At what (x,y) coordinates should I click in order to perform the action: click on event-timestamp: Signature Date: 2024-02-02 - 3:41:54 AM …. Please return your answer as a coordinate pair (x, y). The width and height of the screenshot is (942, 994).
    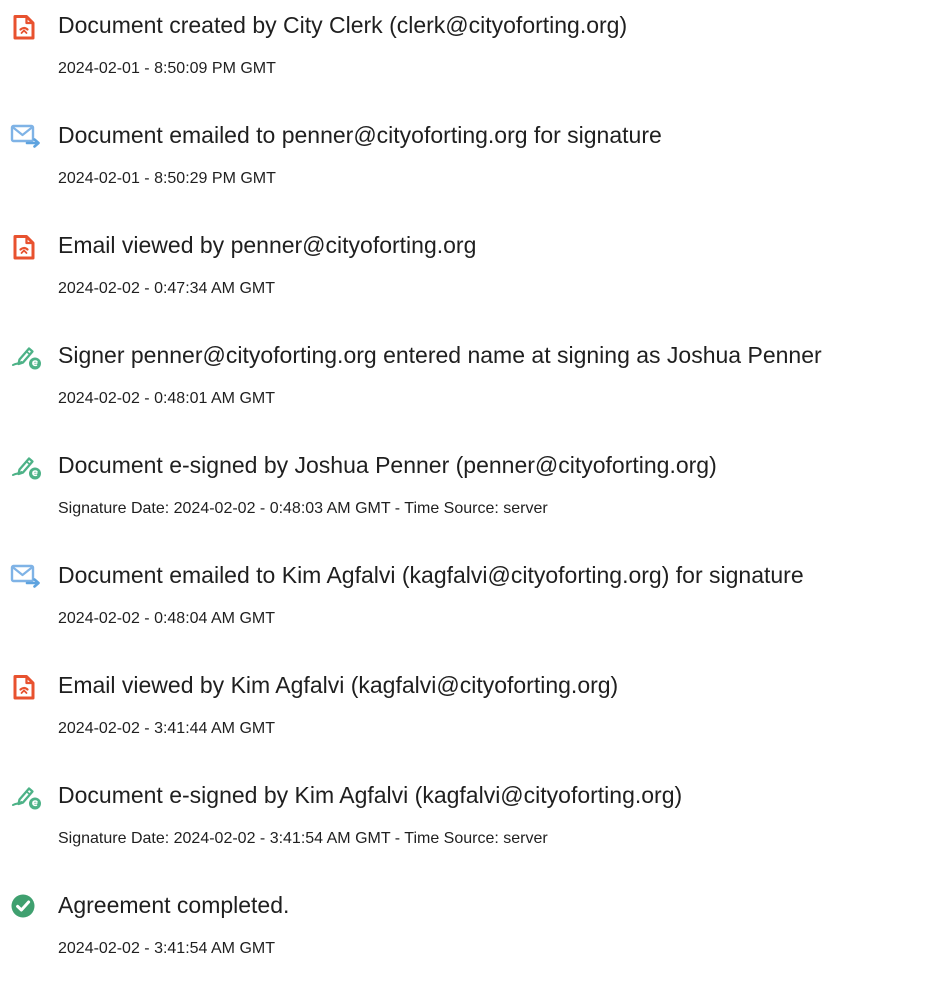
    Looking at the image, I should click on (303, 838).